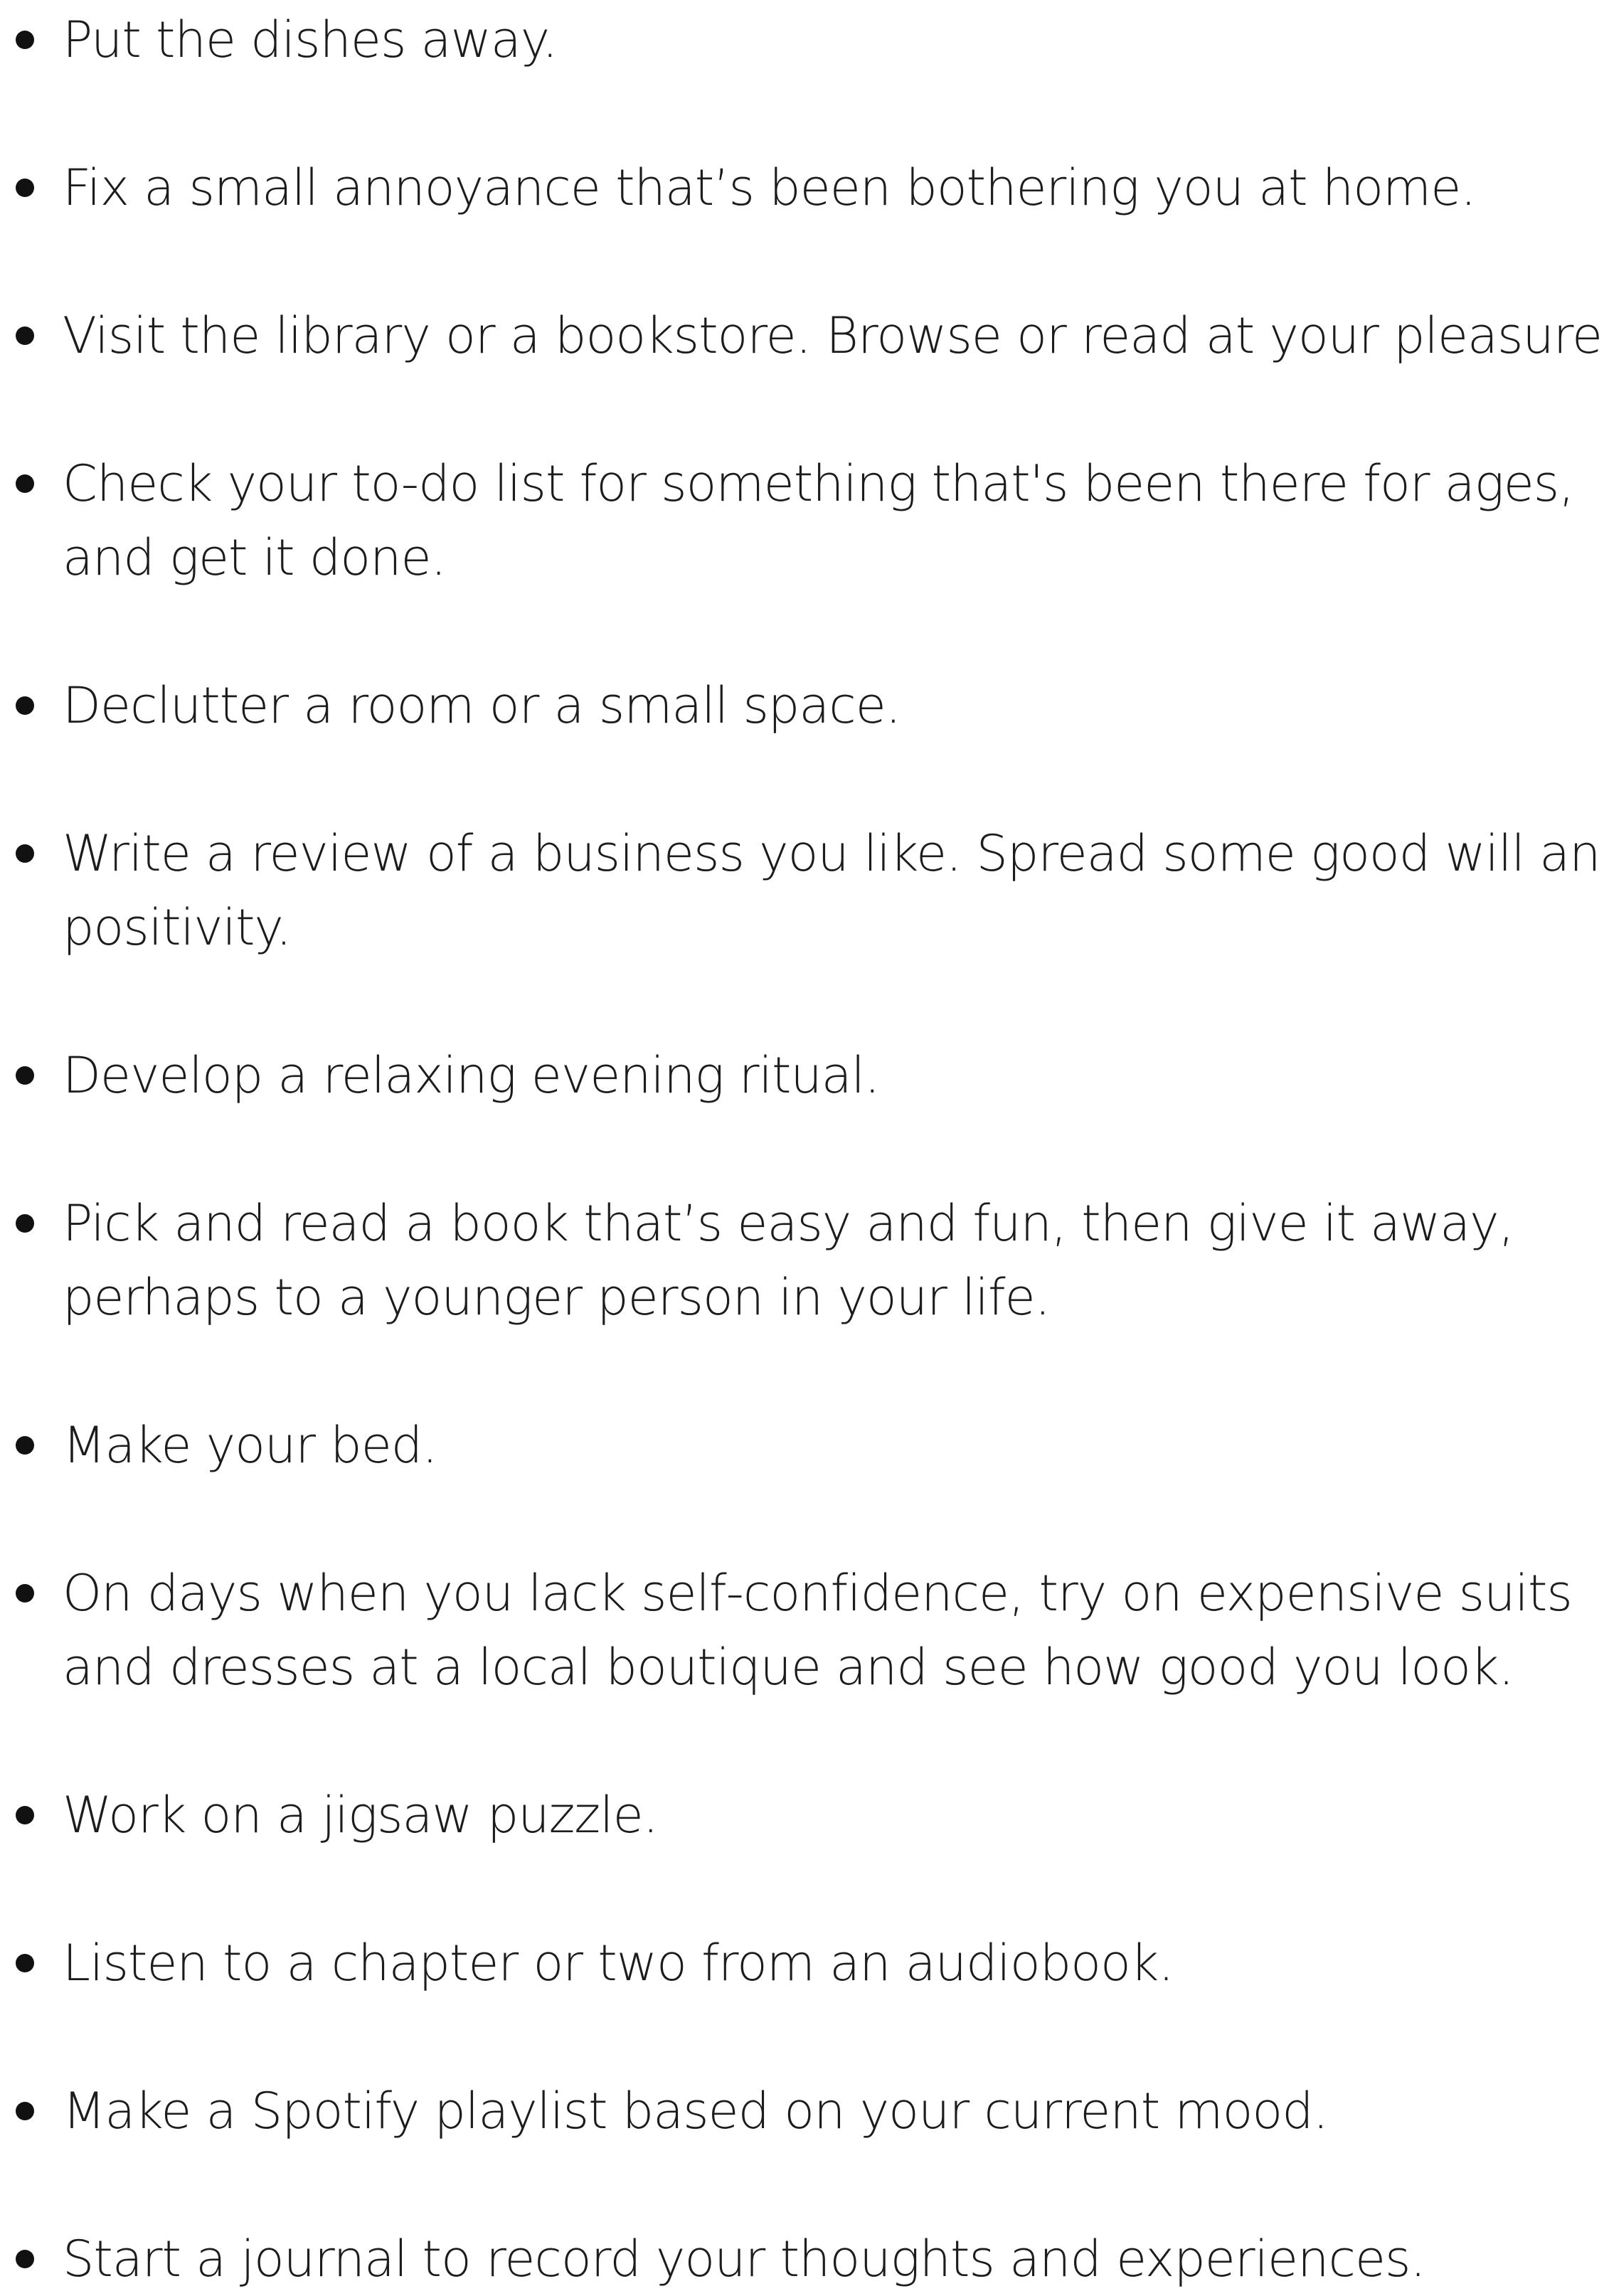 This screenshot has width=1604, height=2296. Describe the element at coordinates (250, 1445) in the screenshot. I see `list-item-line: Make your bed.` at that location.